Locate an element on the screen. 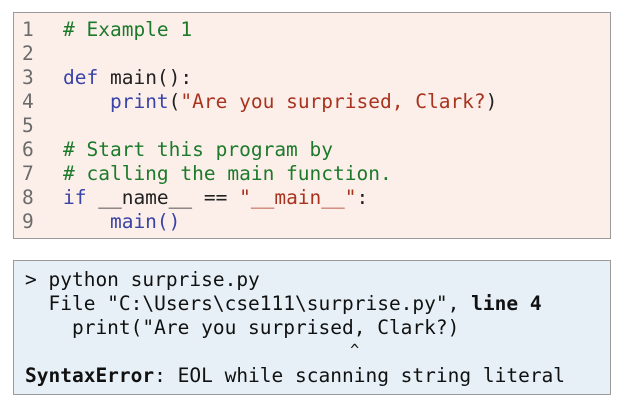 Image resolution: width=627 pixels, height=407 pixels. code-token: print is located at coordinates (139, 101).